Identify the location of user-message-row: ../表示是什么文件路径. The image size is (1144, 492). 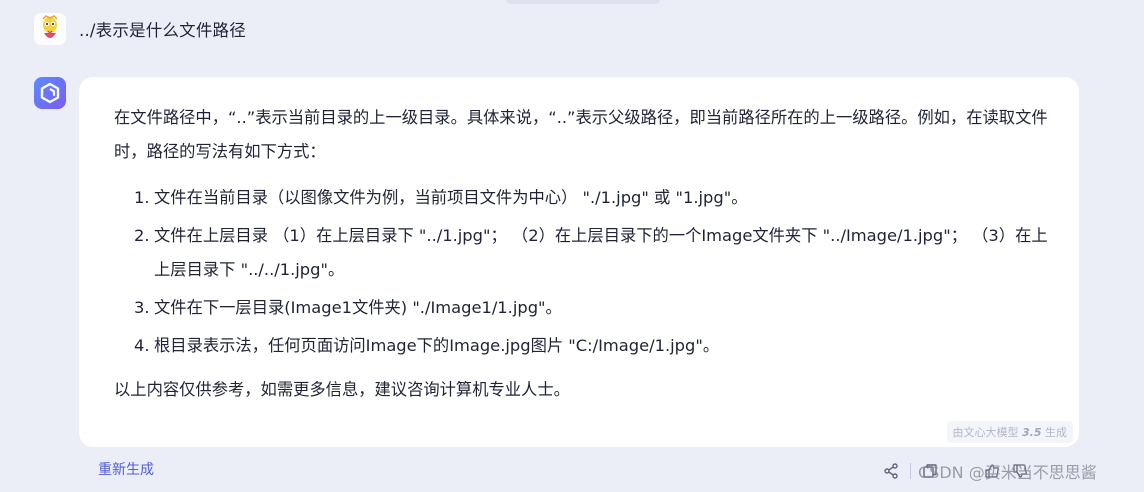
(140, 29).